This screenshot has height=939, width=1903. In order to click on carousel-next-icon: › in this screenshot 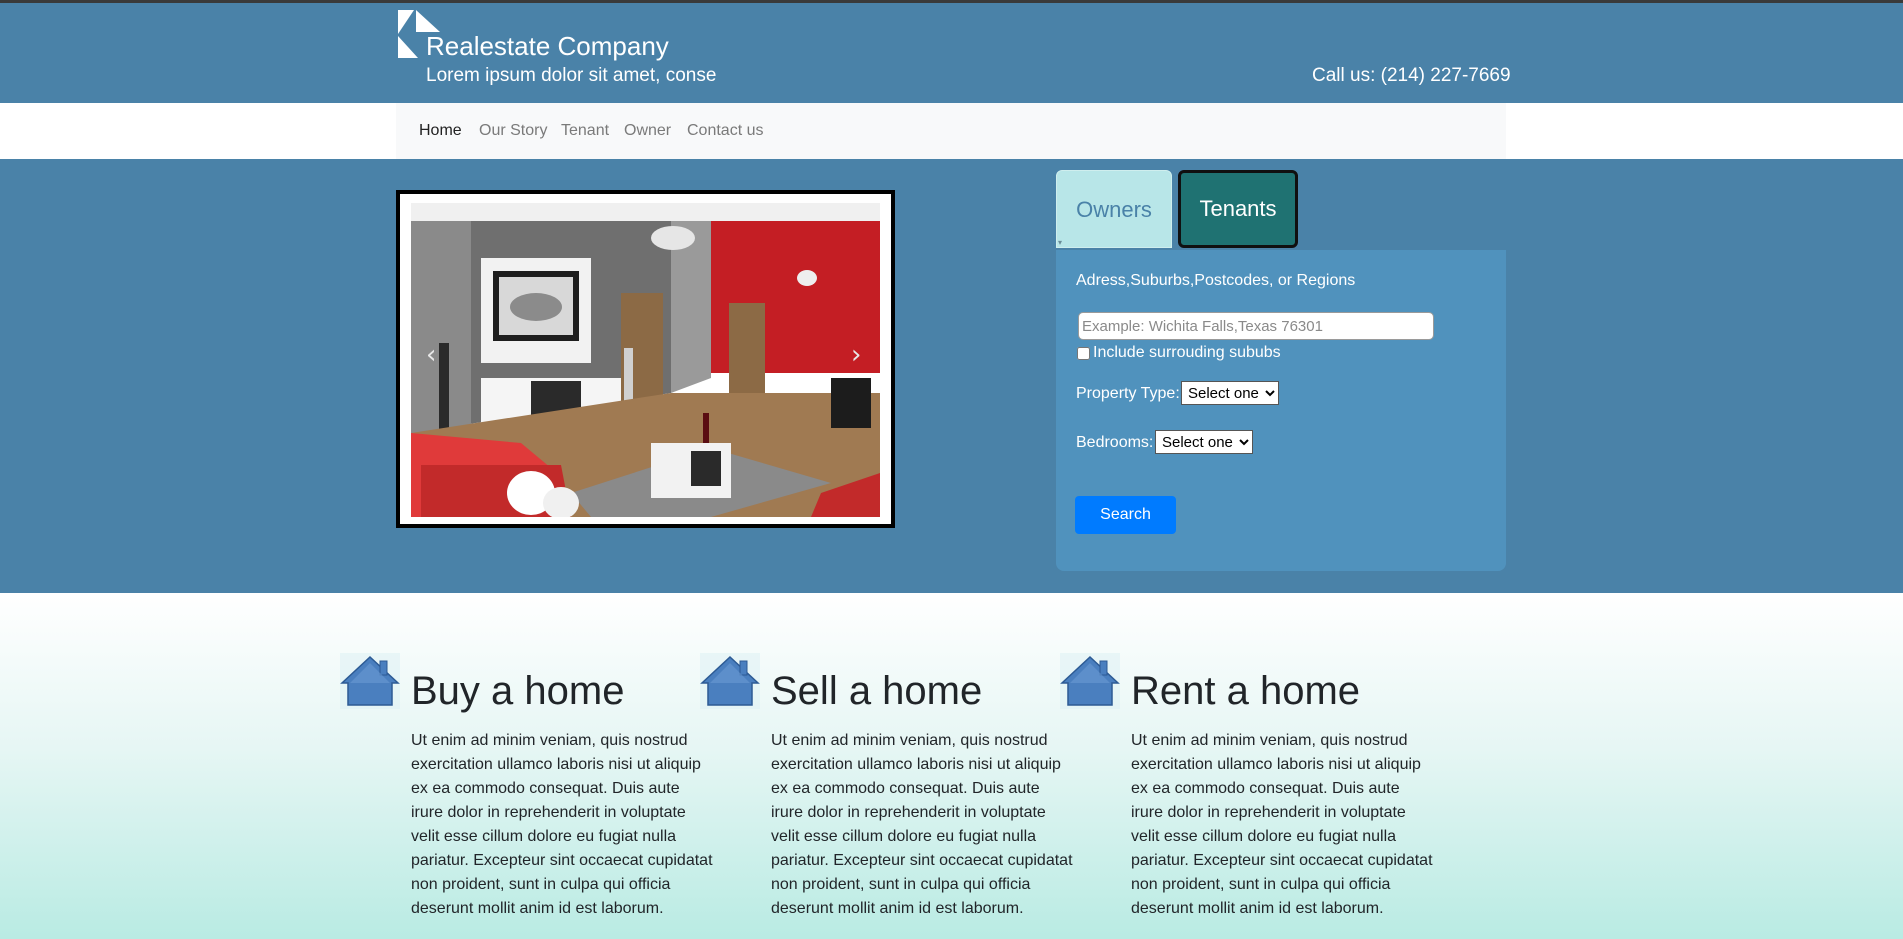, I will do `click(856, 355)`.